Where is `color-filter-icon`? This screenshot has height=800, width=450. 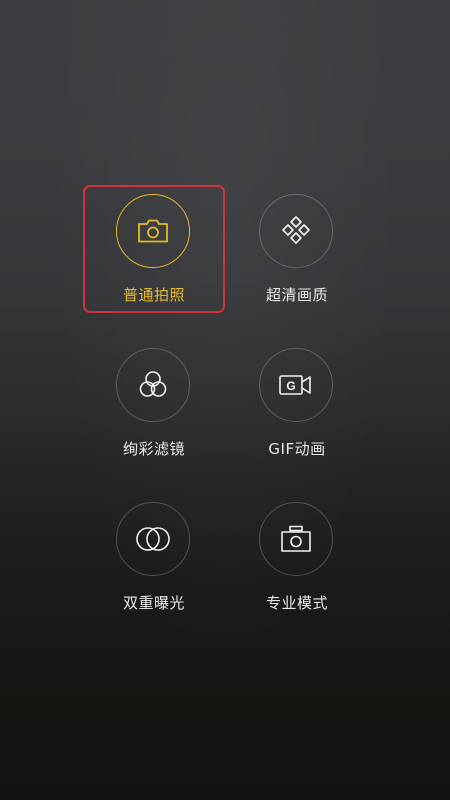 color-filter-icon is located at coordinates (153, 385).